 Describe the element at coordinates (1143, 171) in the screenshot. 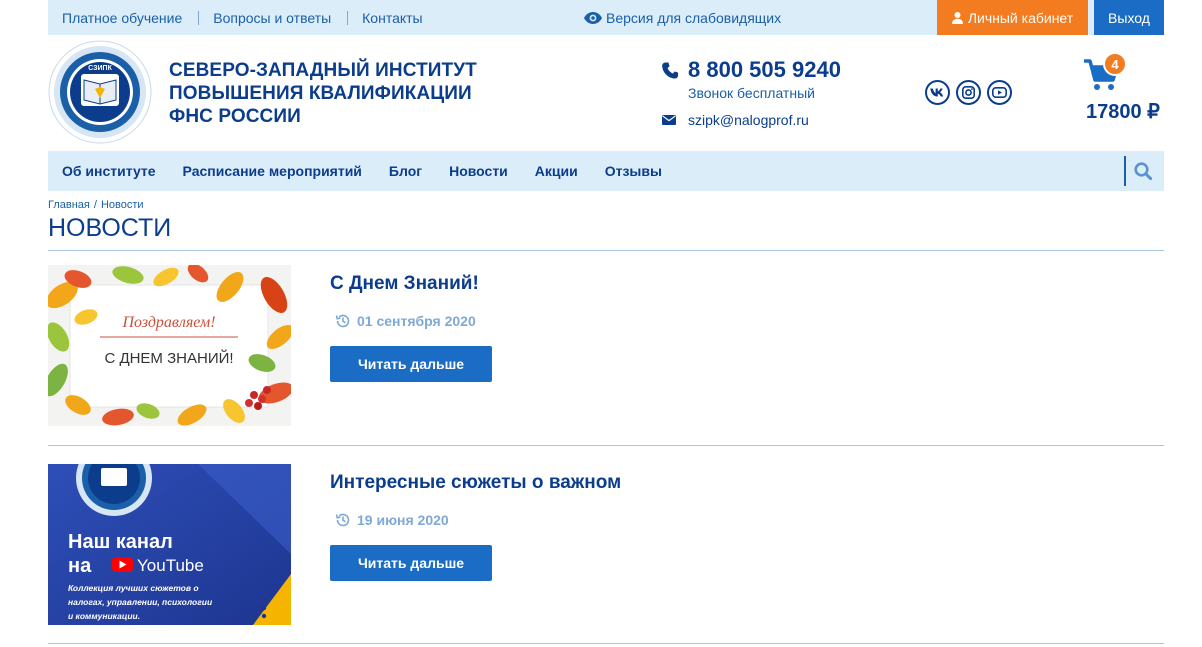

I see `search-icon` at that location.